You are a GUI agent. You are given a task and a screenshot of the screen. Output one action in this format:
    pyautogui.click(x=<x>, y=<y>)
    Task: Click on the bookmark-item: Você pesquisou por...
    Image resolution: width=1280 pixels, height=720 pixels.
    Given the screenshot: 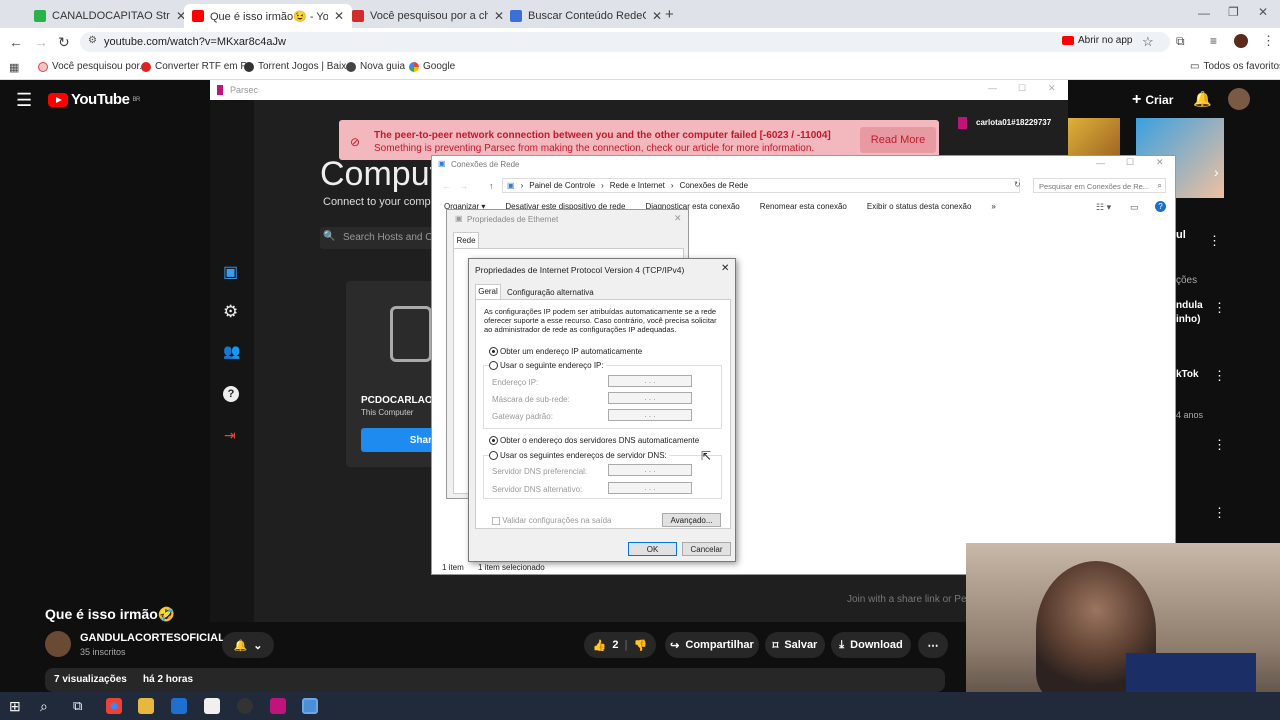 What is the action you would take?
    pyautogui.click(x=93, y=66)
    